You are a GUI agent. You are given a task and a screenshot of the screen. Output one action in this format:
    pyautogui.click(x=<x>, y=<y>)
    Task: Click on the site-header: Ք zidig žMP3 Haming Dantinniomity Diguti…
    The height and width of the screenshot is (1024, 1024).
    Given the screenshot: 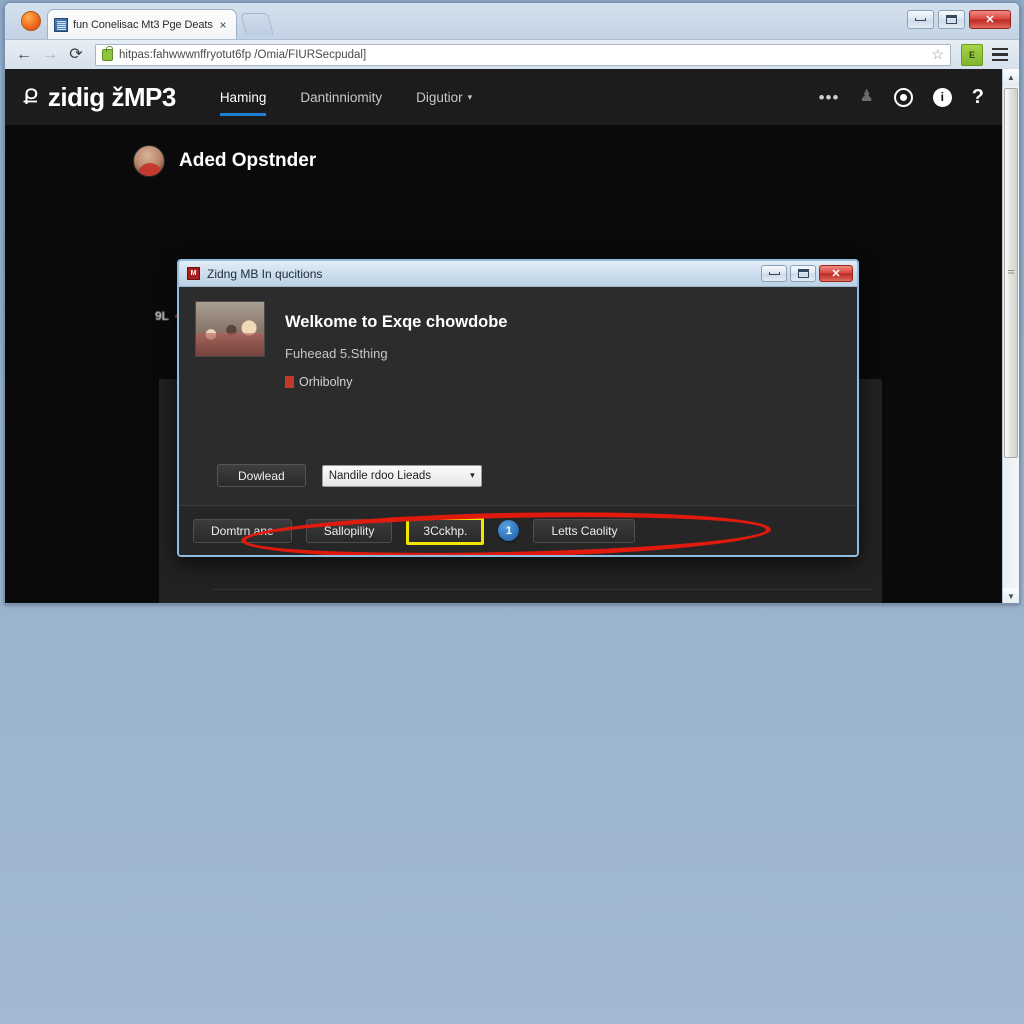 What is the action you would take?
    pyautogui.click(x=503, y=97)
    